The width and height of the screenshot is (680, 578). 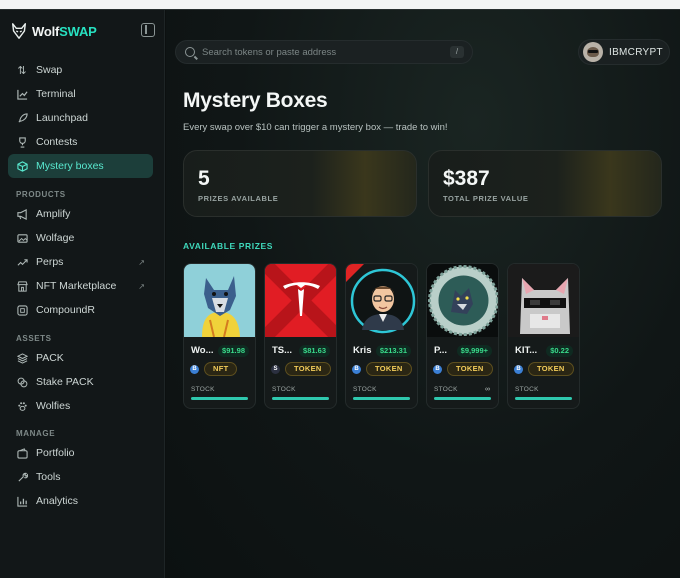 I want to click on prize-type-badge: NFT, so click(x=221, y=369).